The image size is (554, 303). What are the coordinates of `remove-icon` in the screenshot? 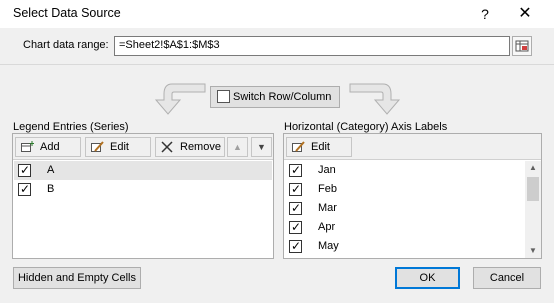 It's located at (167, 147).